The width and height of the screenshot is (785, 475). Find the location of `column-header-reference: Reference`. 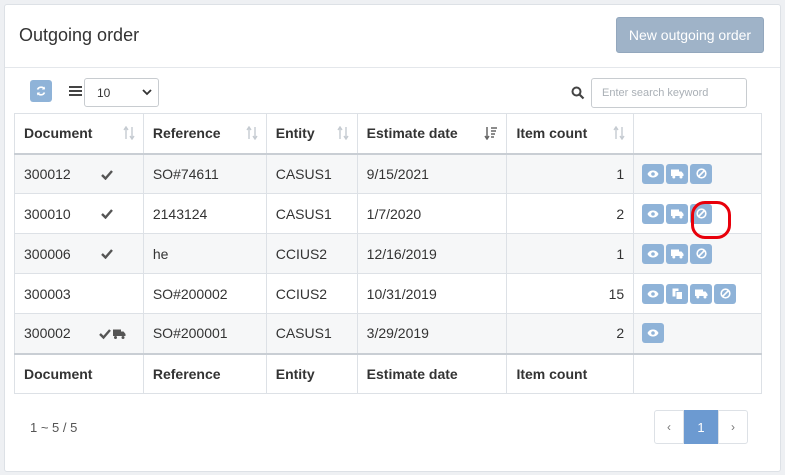

column-header-reference: Reference is located at coordinates (204, 134).